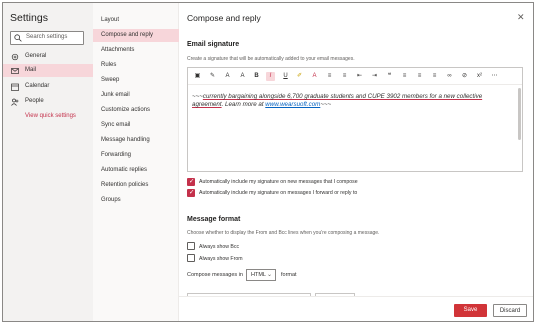  I want to click on category-retention-policies: Retention policies, so click(136, 185).